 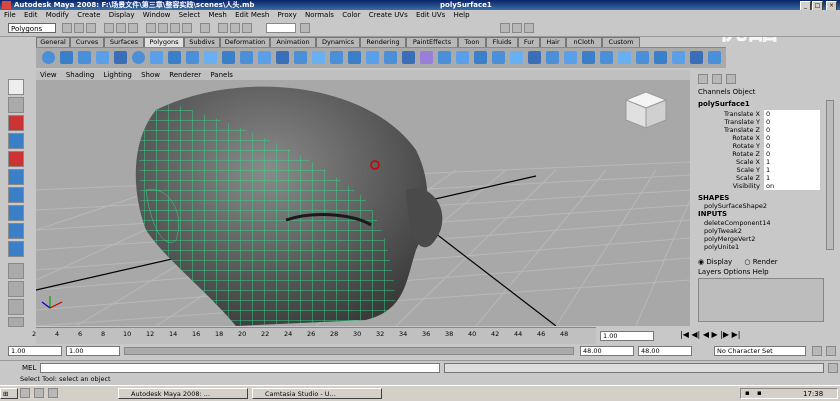 What do you see at coordinates (25, 393) in the screenshot?
I see `quicklaunch-desktop-icon` at bounding box center [25, 393].